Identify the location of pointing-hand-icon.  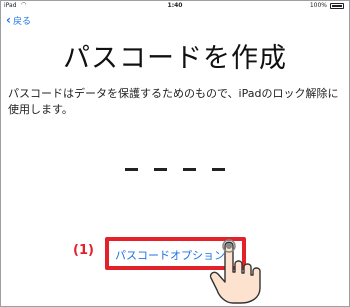
(235, 271).